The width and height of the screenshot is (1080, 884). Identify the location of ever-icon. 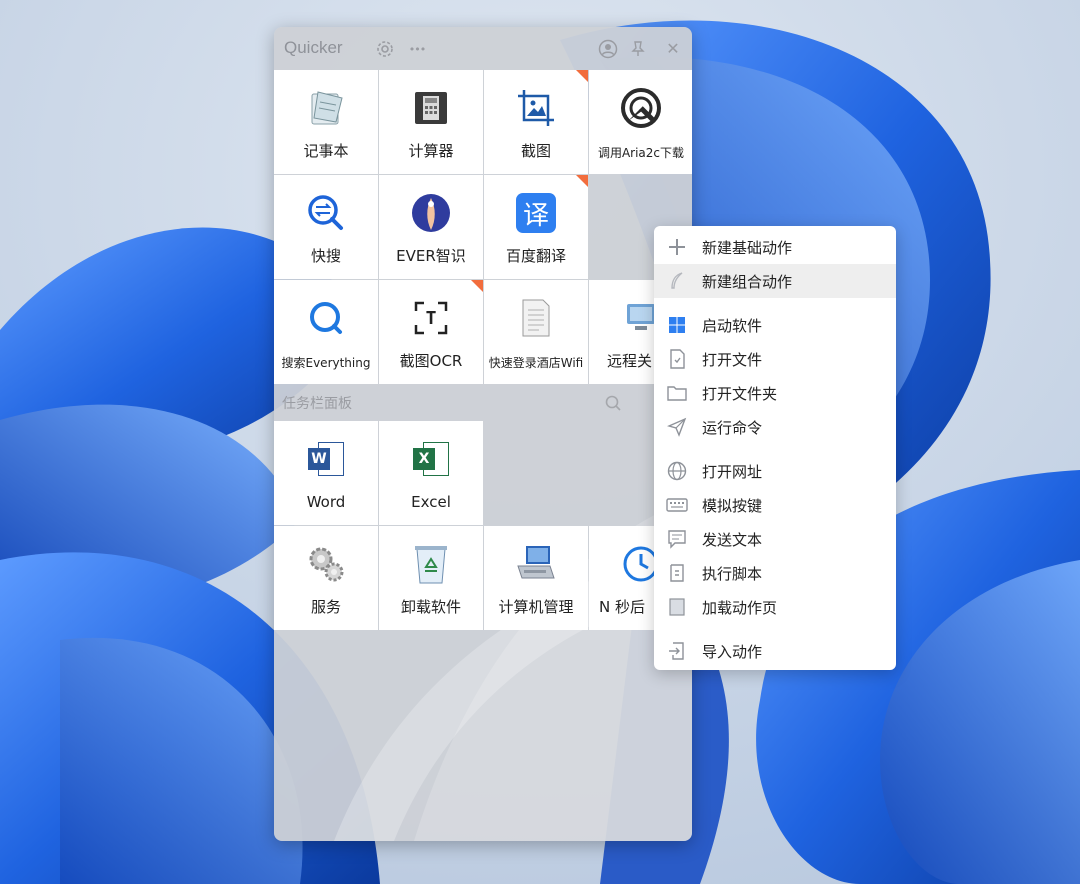
(431, 213).